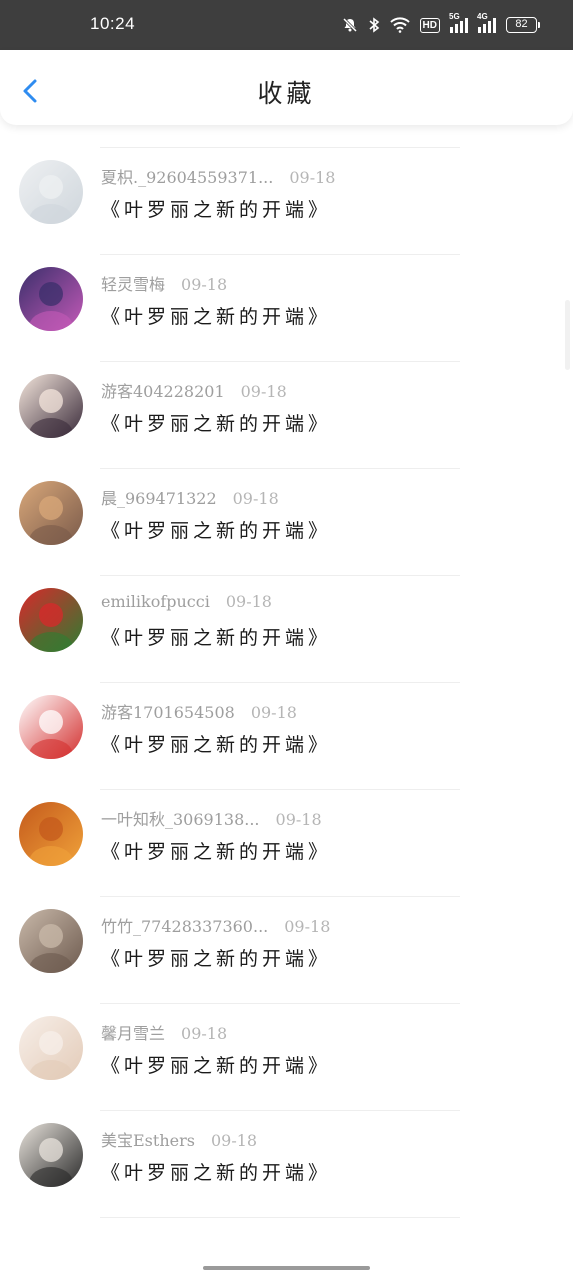 This screenshot has width=573, height=1280. I want to click on signal-sim1-icon: 5G, so click(458, 22).